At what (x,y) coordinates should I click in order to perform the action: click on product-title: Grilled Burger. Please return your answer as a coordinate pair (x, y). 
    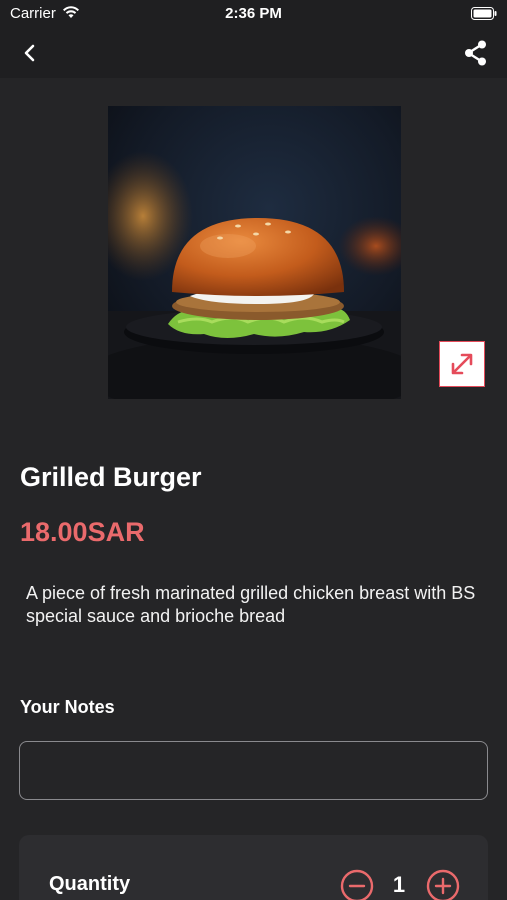
    Looking at the image, I should click on (111, 477).